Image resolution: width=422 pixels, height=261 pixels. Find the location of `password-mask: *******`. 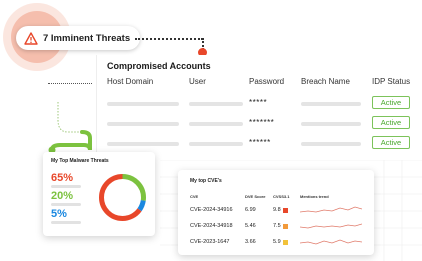

password-mask: ******* is located at coordinates (262, 122).